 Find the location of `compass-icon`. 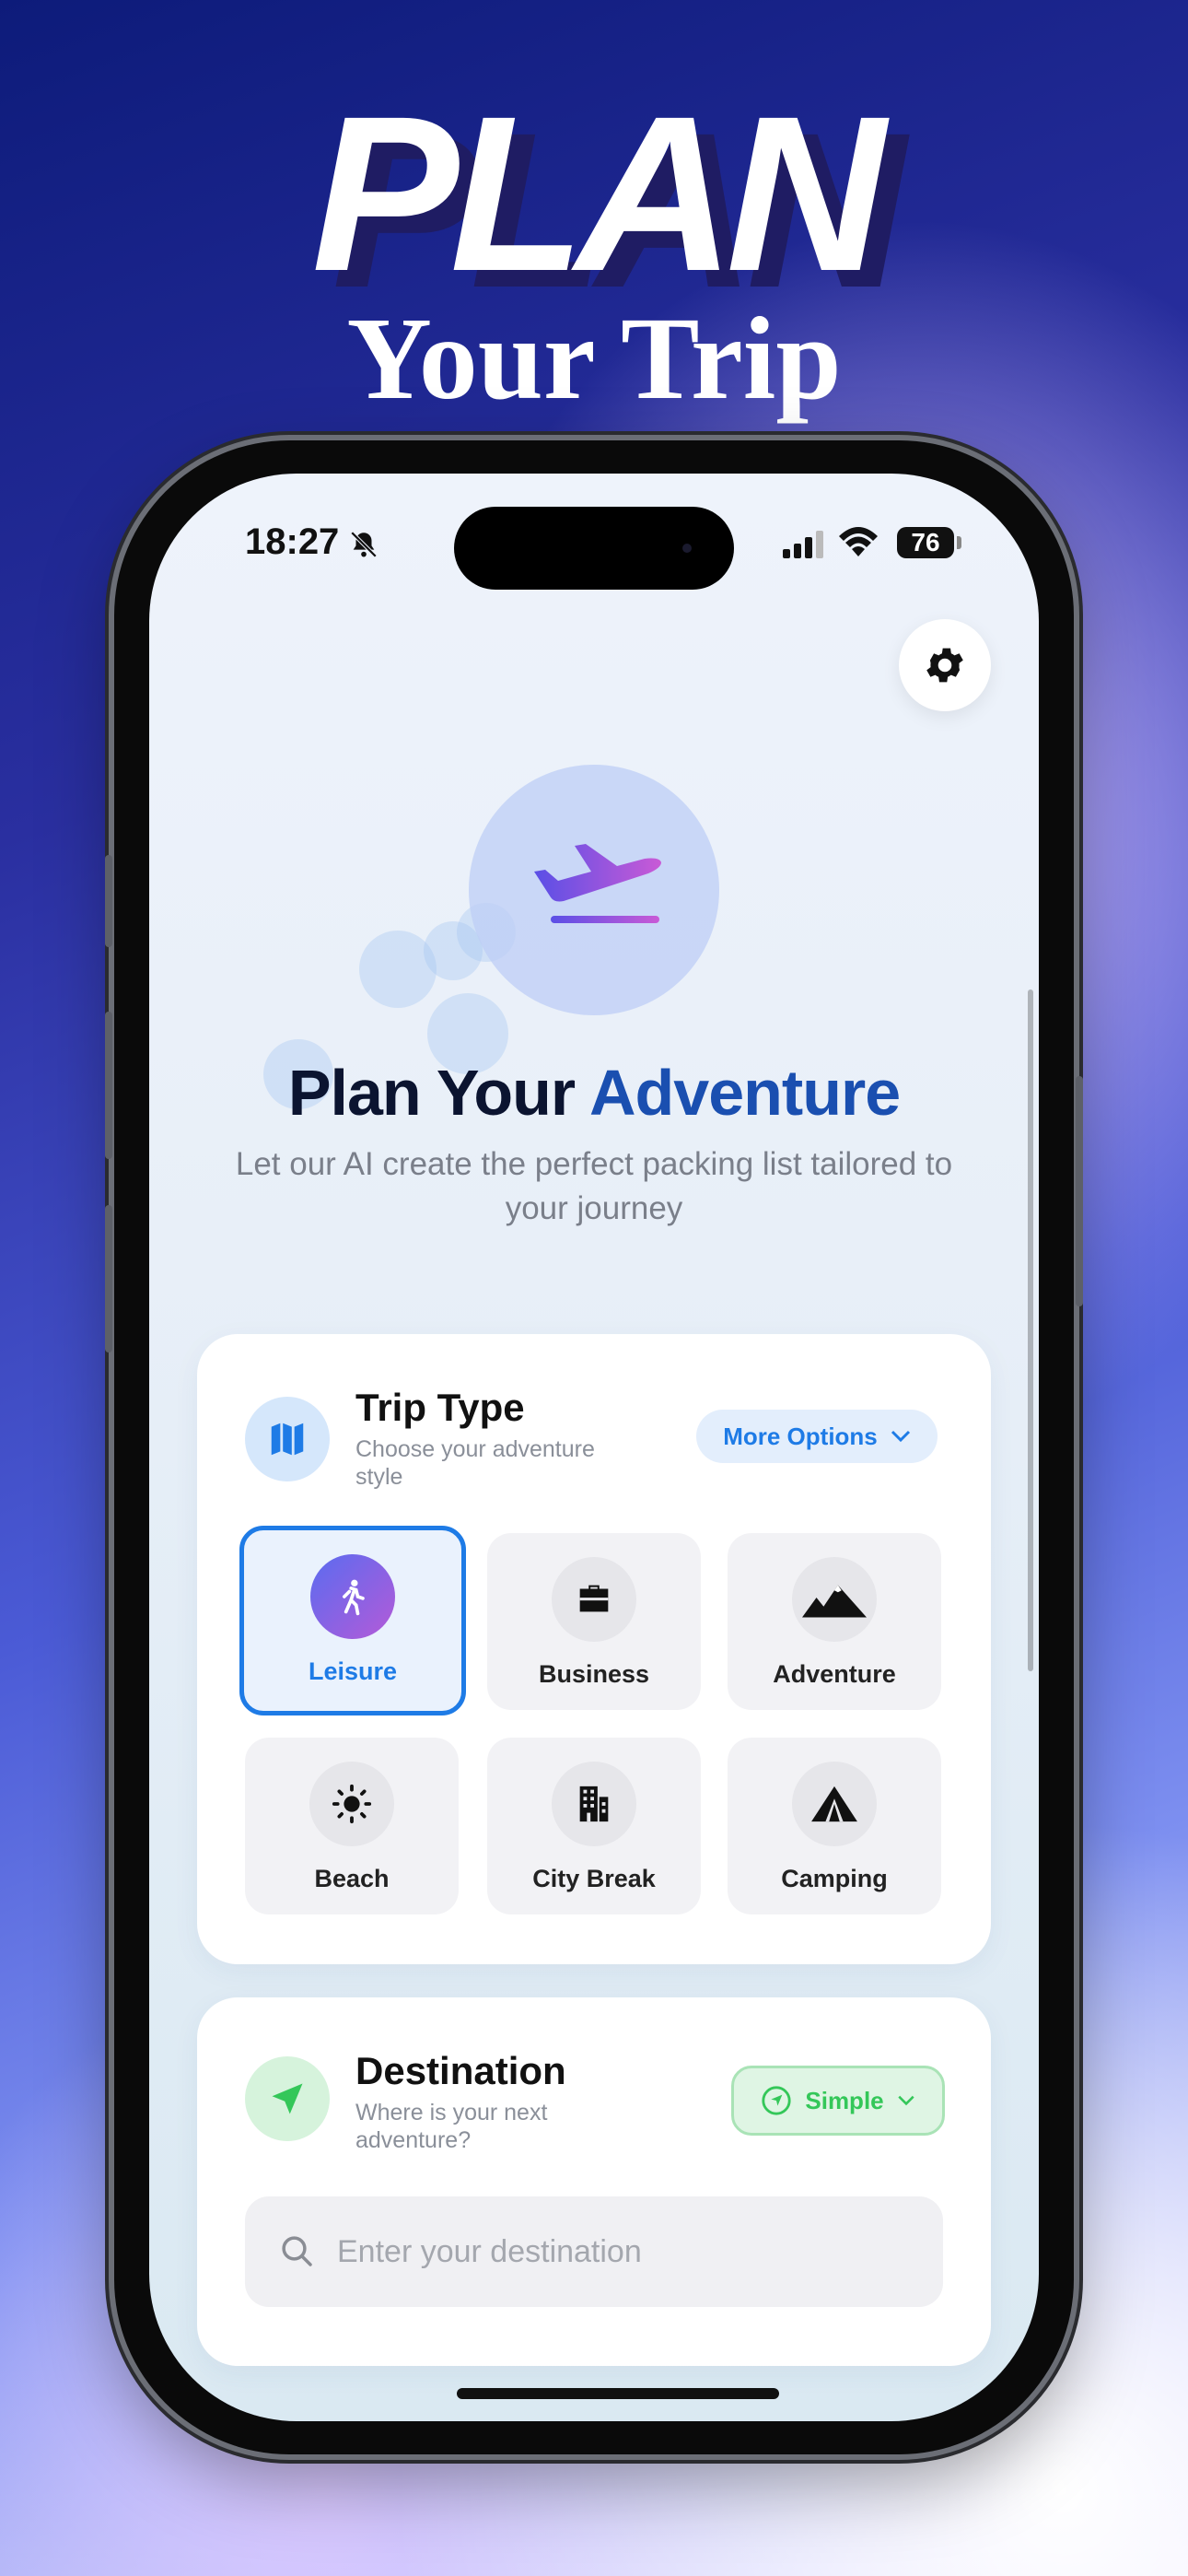

compass-icon is located at coordinates (776, 2100).